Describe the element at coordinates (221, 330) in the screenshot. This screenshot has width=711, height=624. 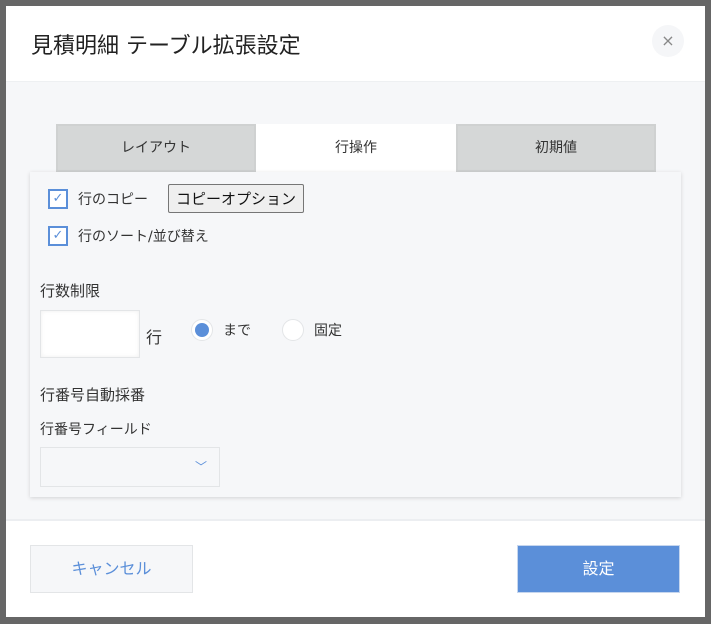
I see `radio-until: まで` at that location.